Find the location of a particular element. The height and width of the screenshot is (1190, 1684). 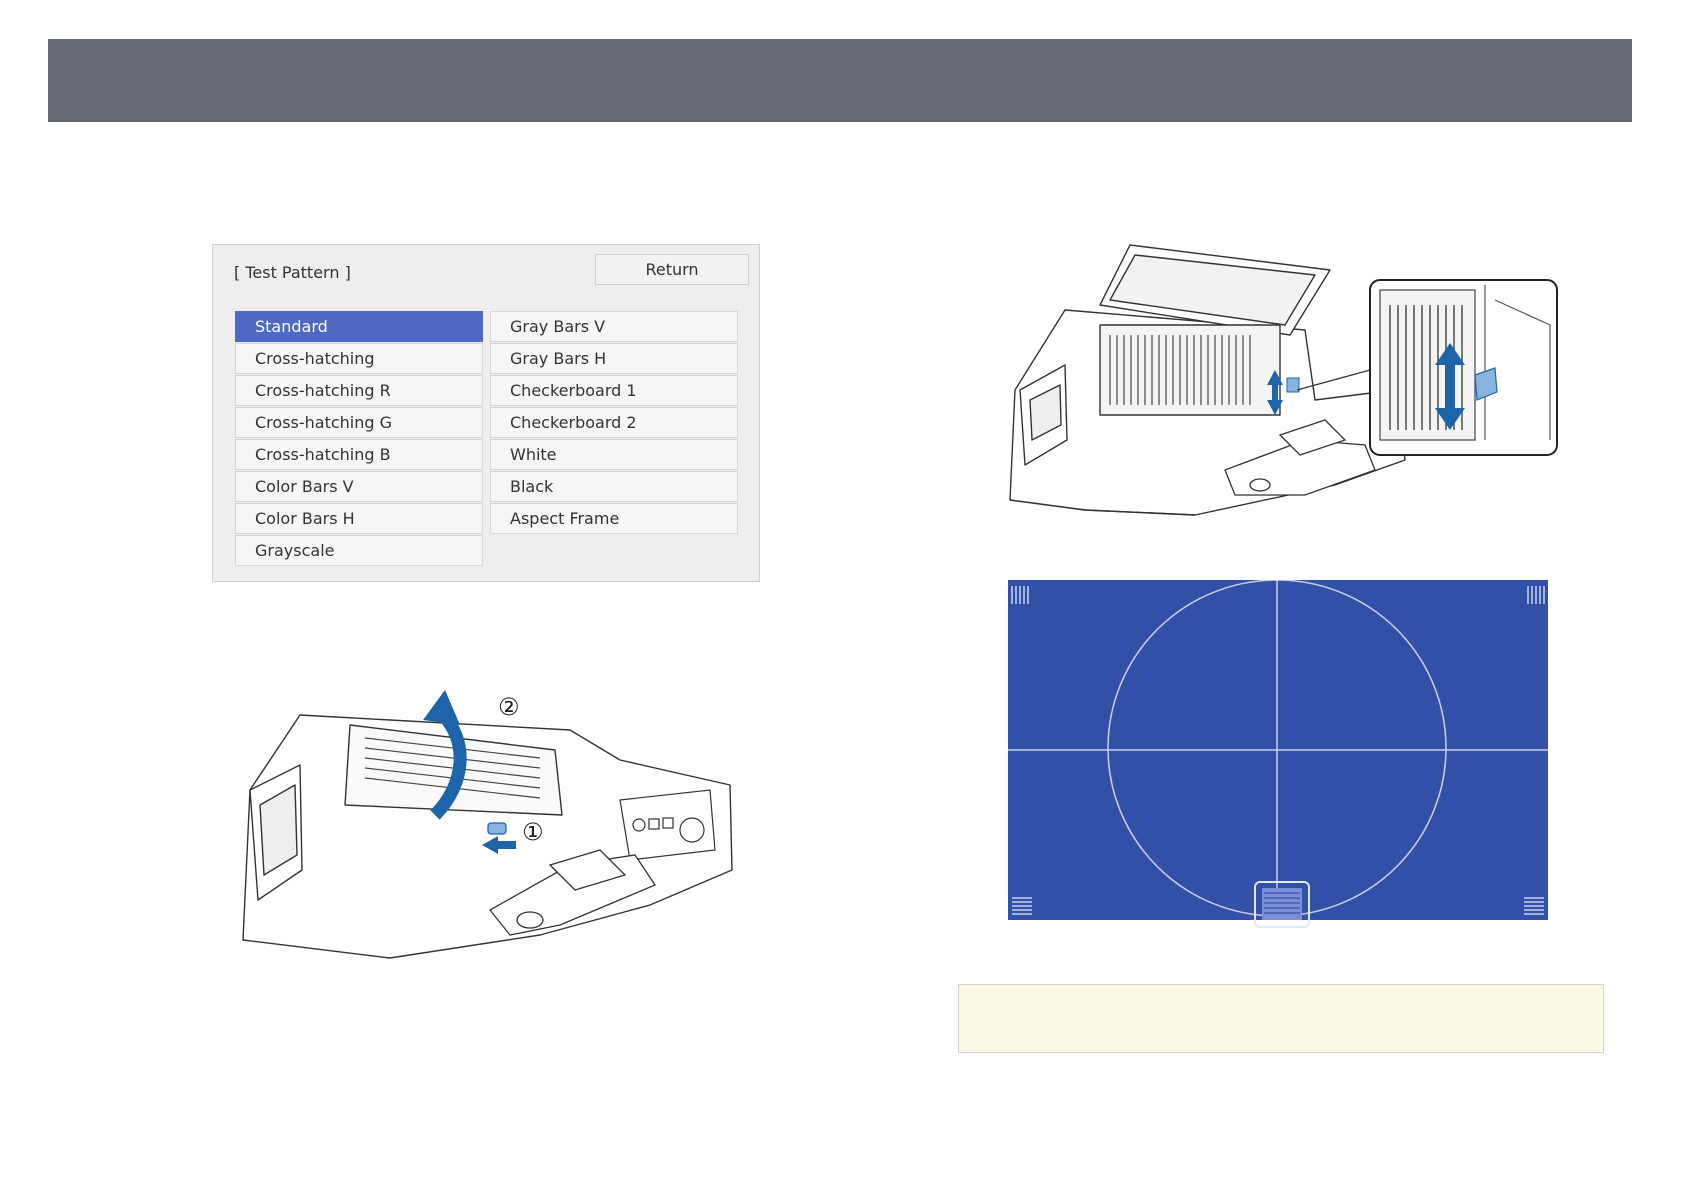

note-box is located at coordinates (1281, 1018).